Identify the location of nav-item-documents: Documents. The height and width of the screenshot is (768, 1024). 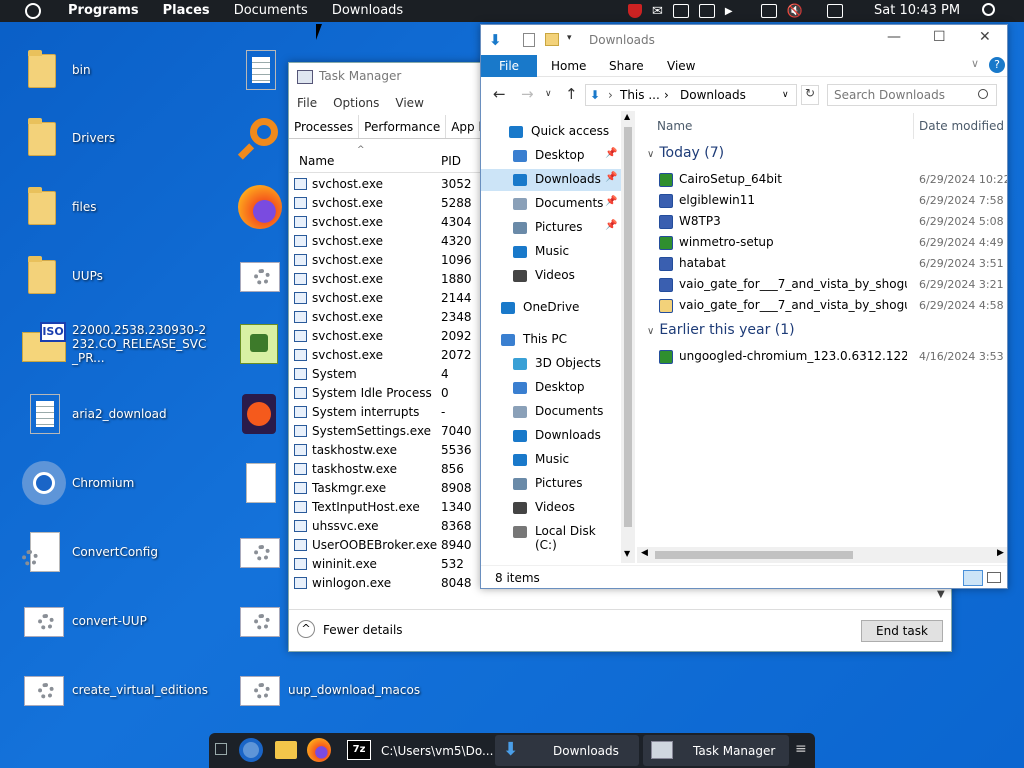
(551, 412).